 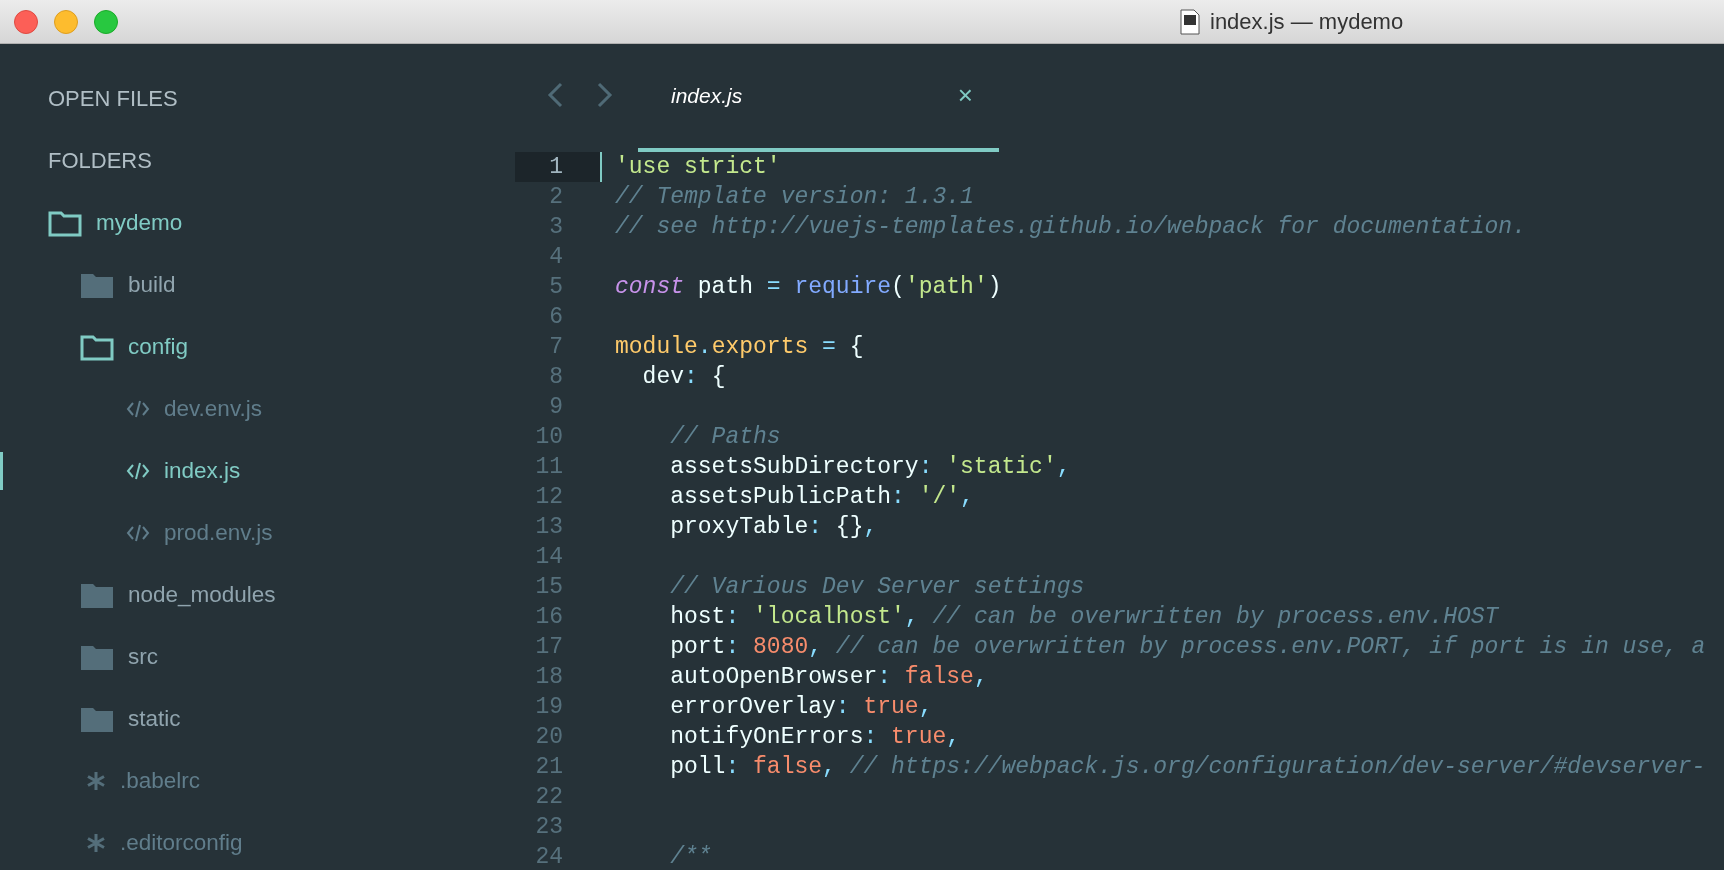 I want to click on line-number: 20, so click(x=549, y=737).